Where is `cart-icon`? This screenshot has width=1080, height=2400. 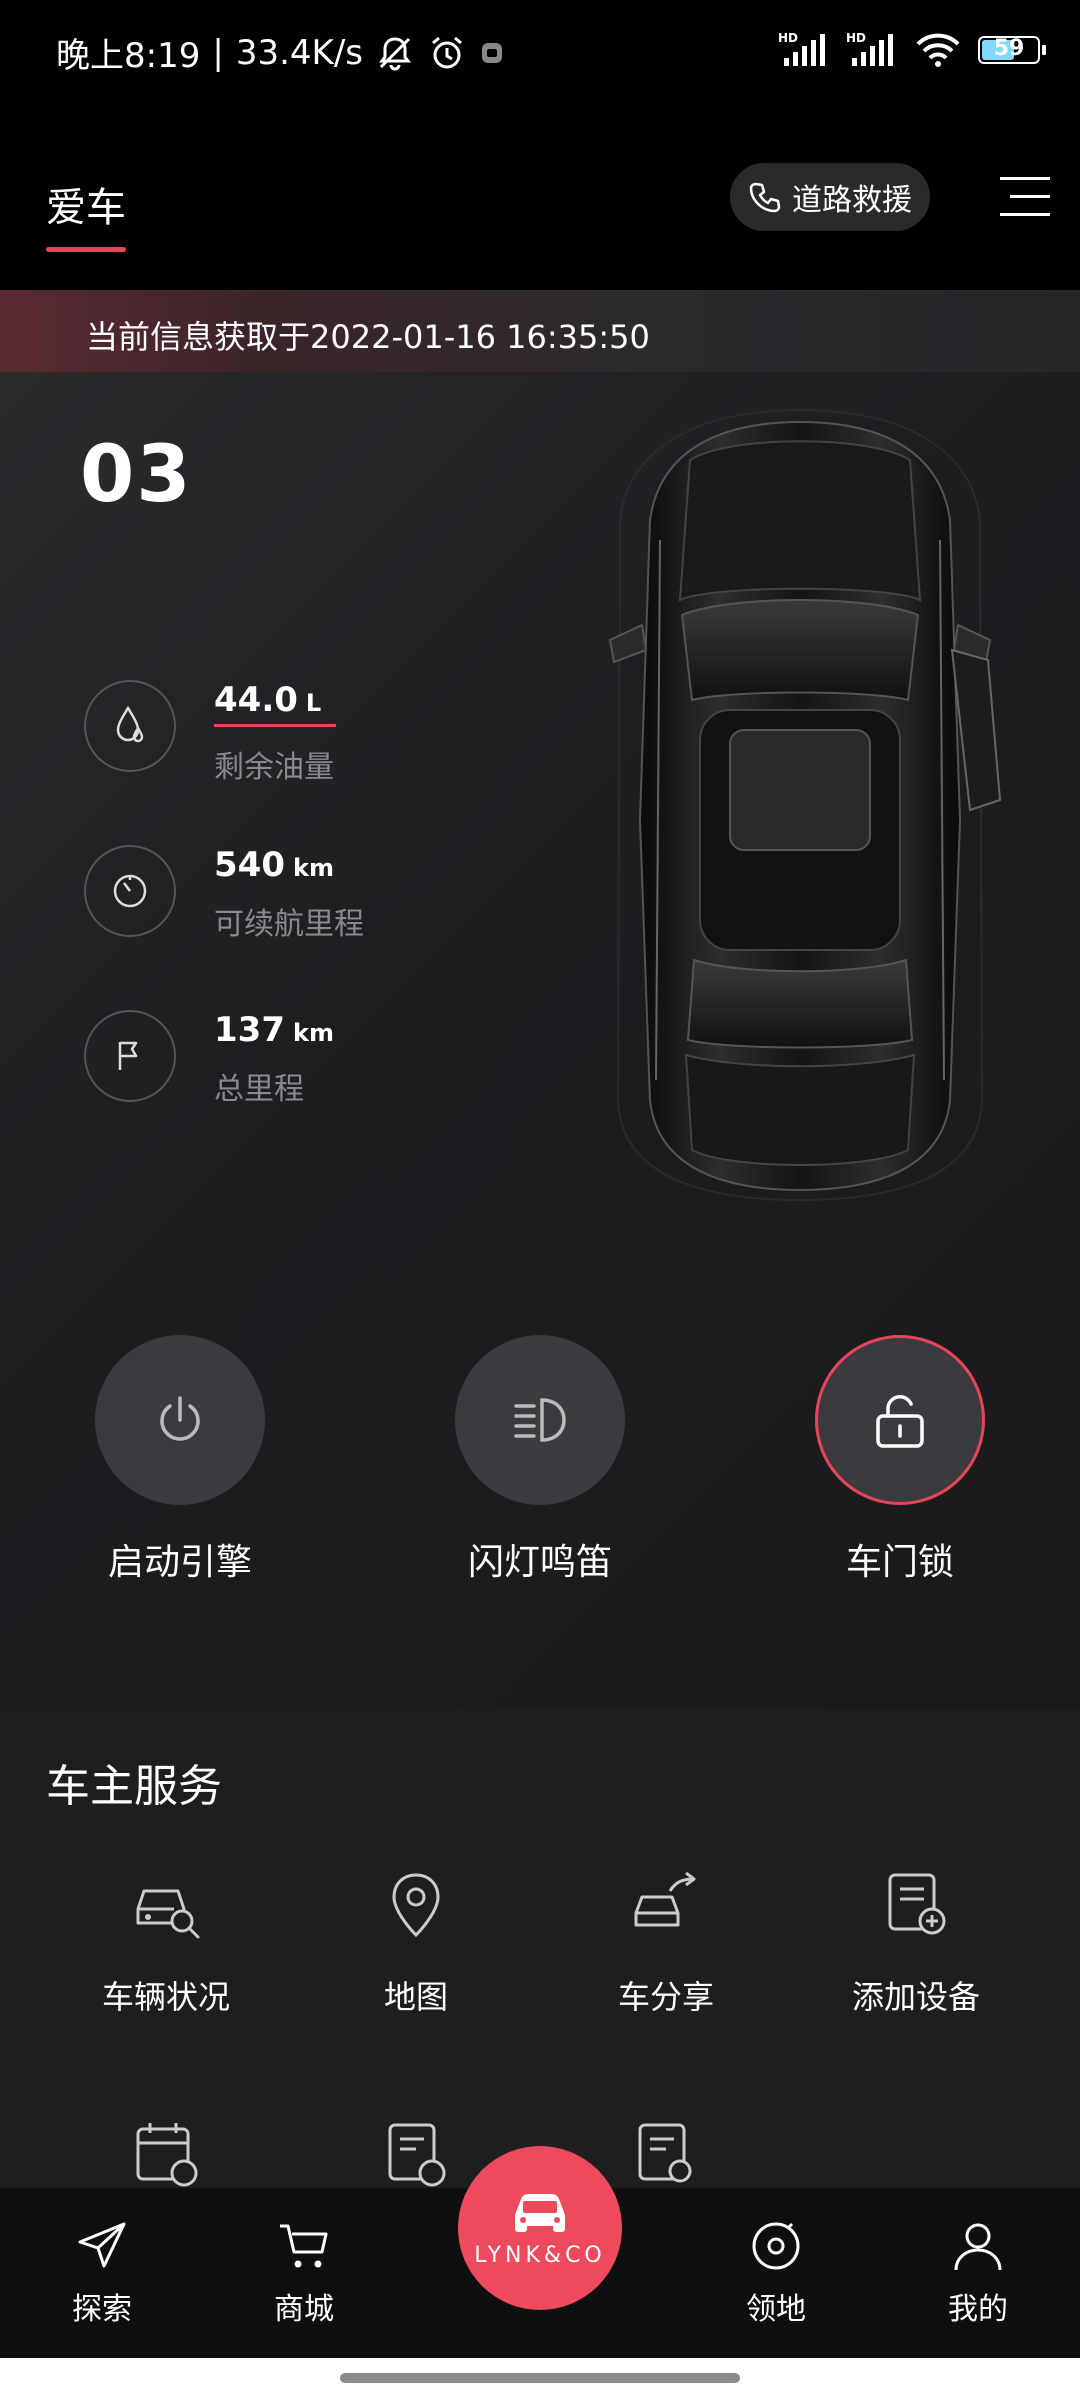
cart-icon is located at coordinates (304, 2246).